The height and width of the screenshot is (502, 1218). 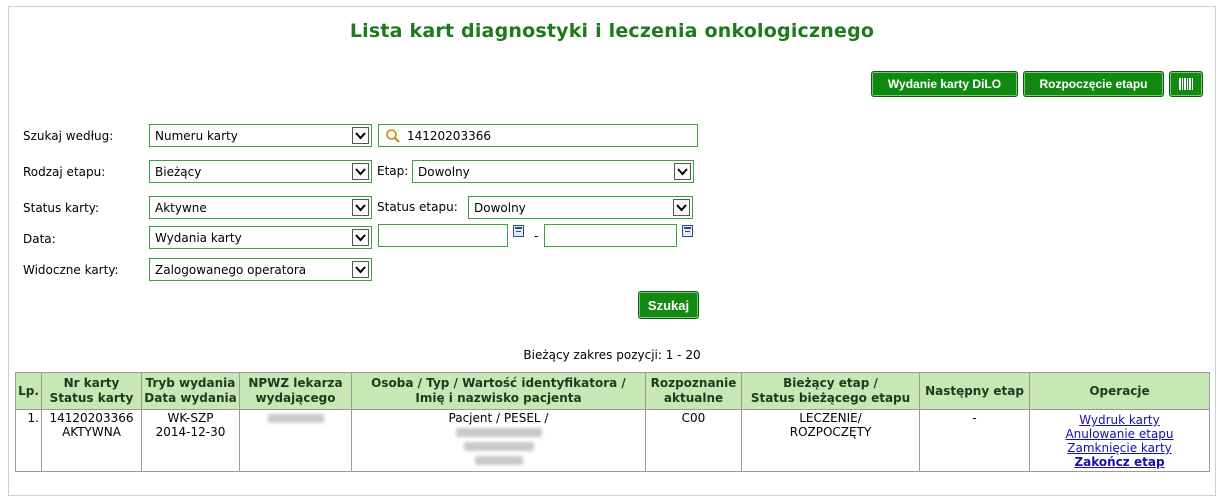 What do you see at coordinates (1119, 434) in the screenshot?
I see `cancel-stage-link: Anulowanie etapu` at bounding box center [1119, 434].